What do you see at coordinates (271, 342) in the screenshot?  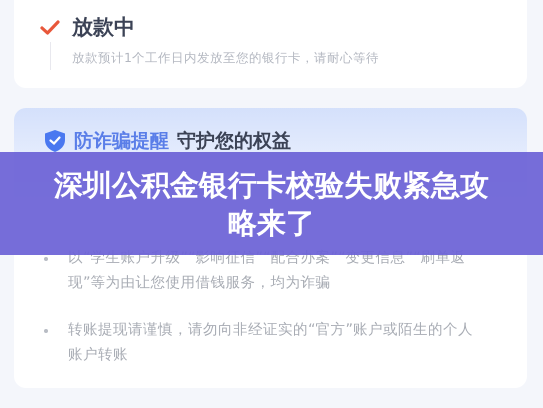 I see `warning-tip: 转账提现请谨慎，请勿向非经证实的“官方”账户或陌生的个人账户转账` at bounding box center [271, 342].